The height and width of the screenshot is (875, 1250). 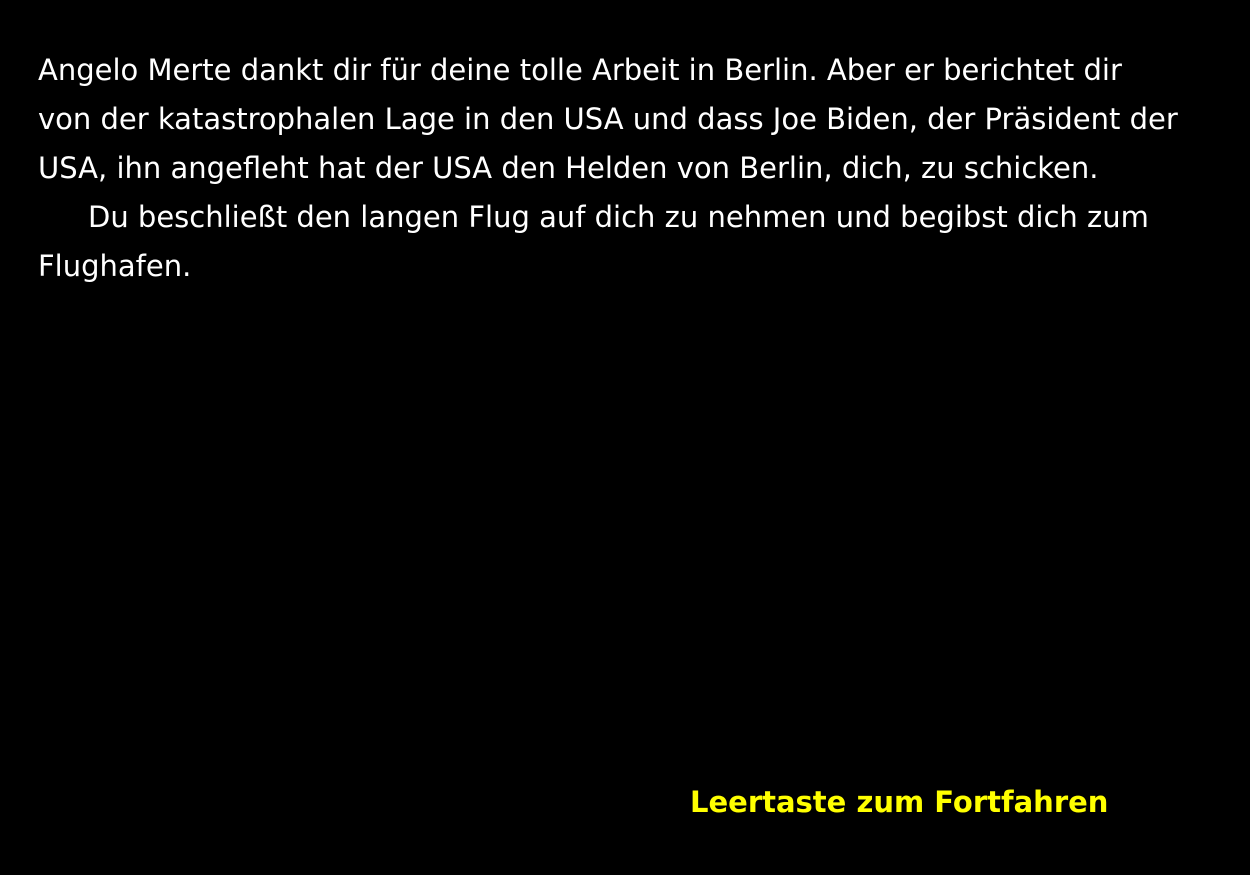 I want to click on continue-prompt: Leertaste zum Fortfahren, so click(x=899, y=802).